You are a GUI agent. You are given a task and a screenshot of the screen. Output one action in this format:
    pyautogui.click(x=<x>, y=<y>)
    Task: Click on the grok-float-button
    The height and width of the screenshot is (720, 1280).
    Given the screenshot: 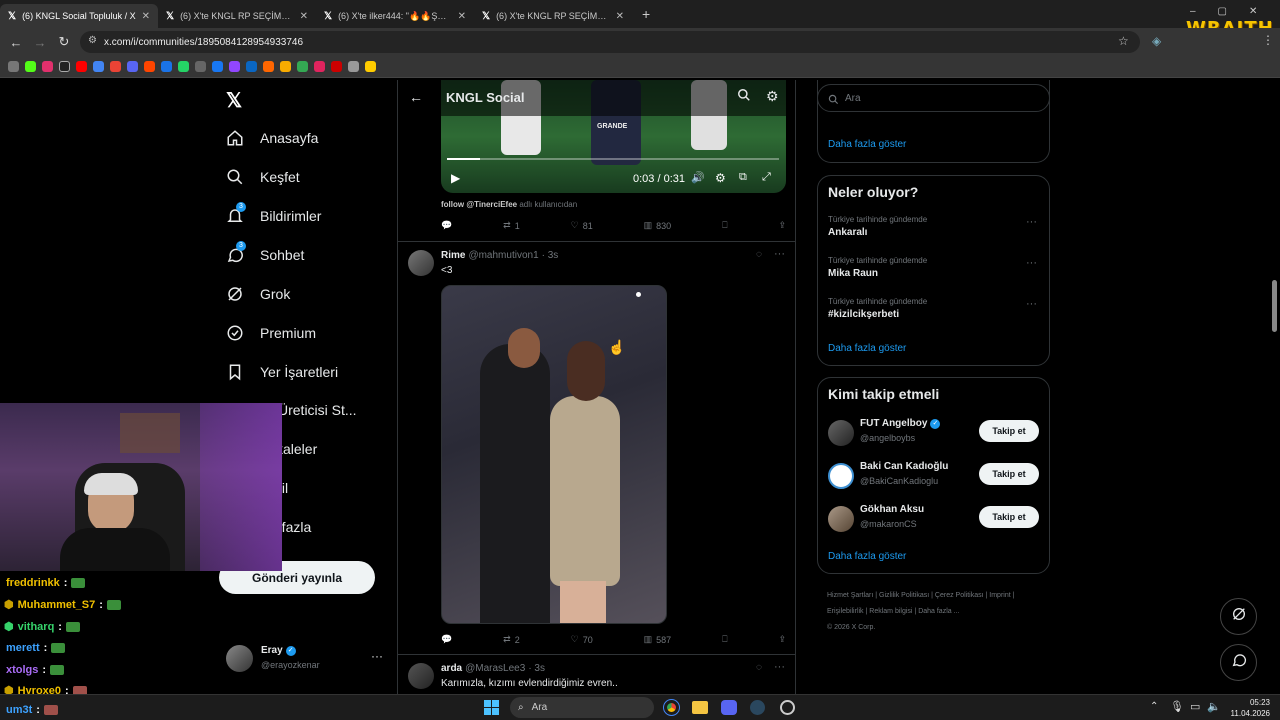 What is the action you would take?
    pyautogui.click(x=1238, y=616)
    